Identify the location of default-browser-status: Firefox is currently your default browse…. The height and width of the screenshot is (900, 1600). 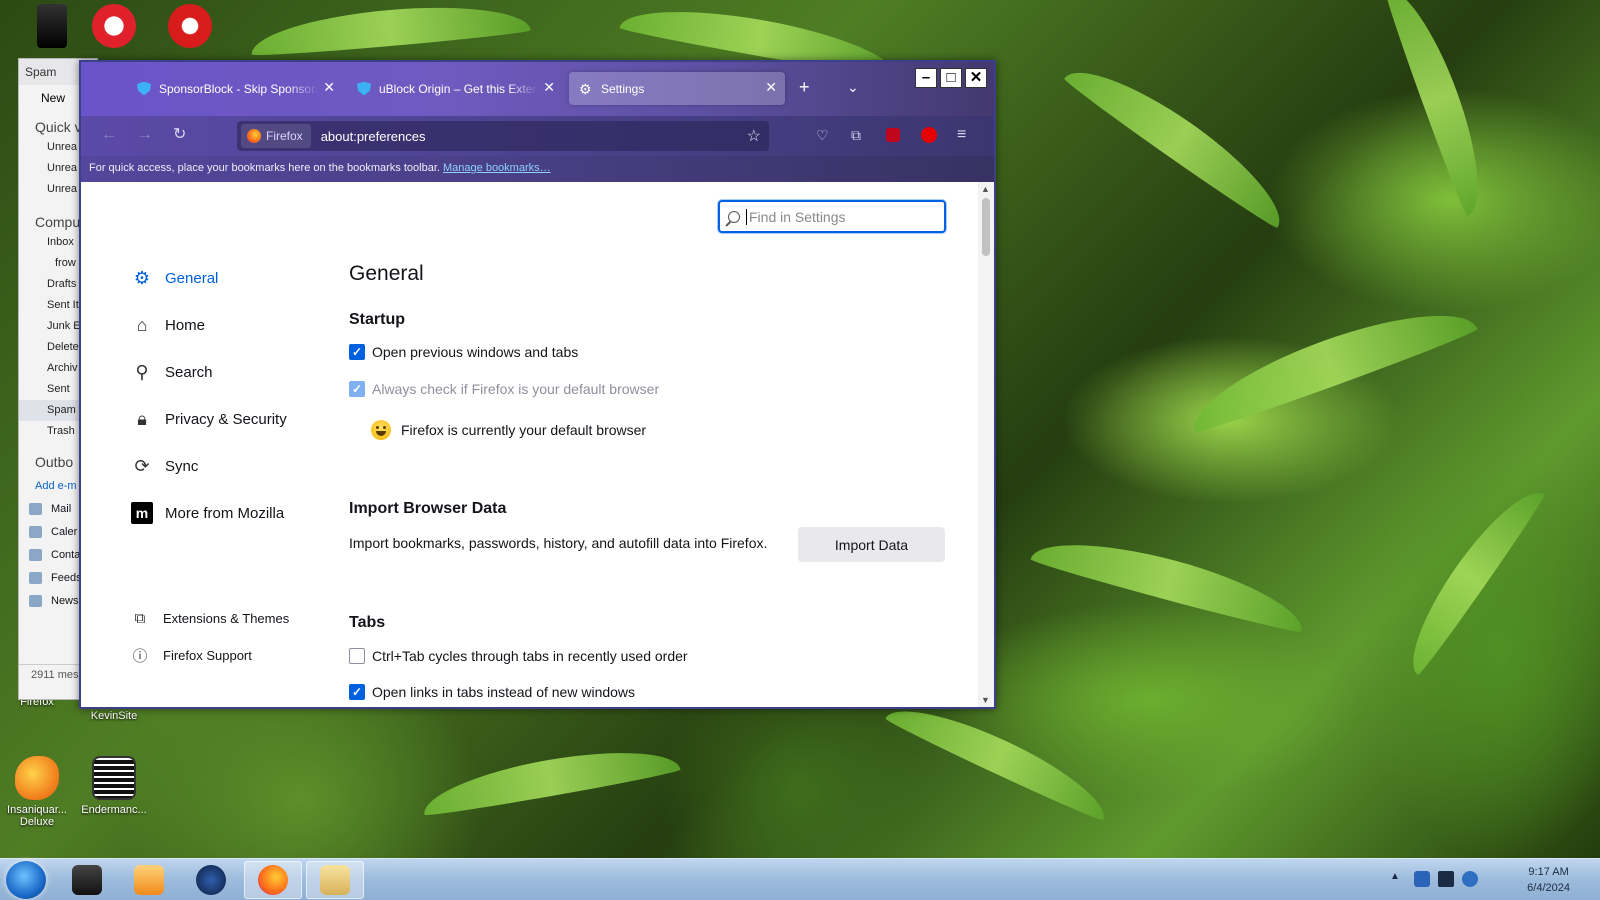
(508, 430).